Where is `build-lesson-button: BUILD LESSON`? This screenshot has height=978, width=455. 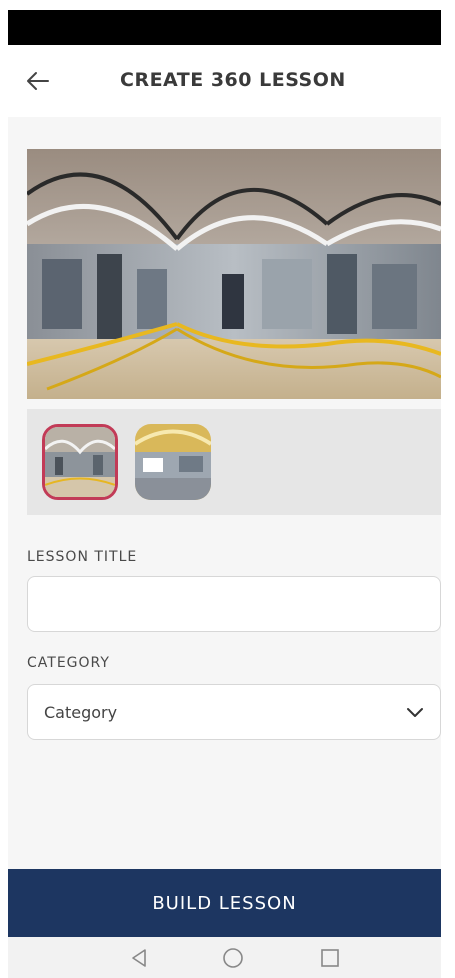 build-lesson-button: BUILD LESSON is located at coordinates (224, 903).